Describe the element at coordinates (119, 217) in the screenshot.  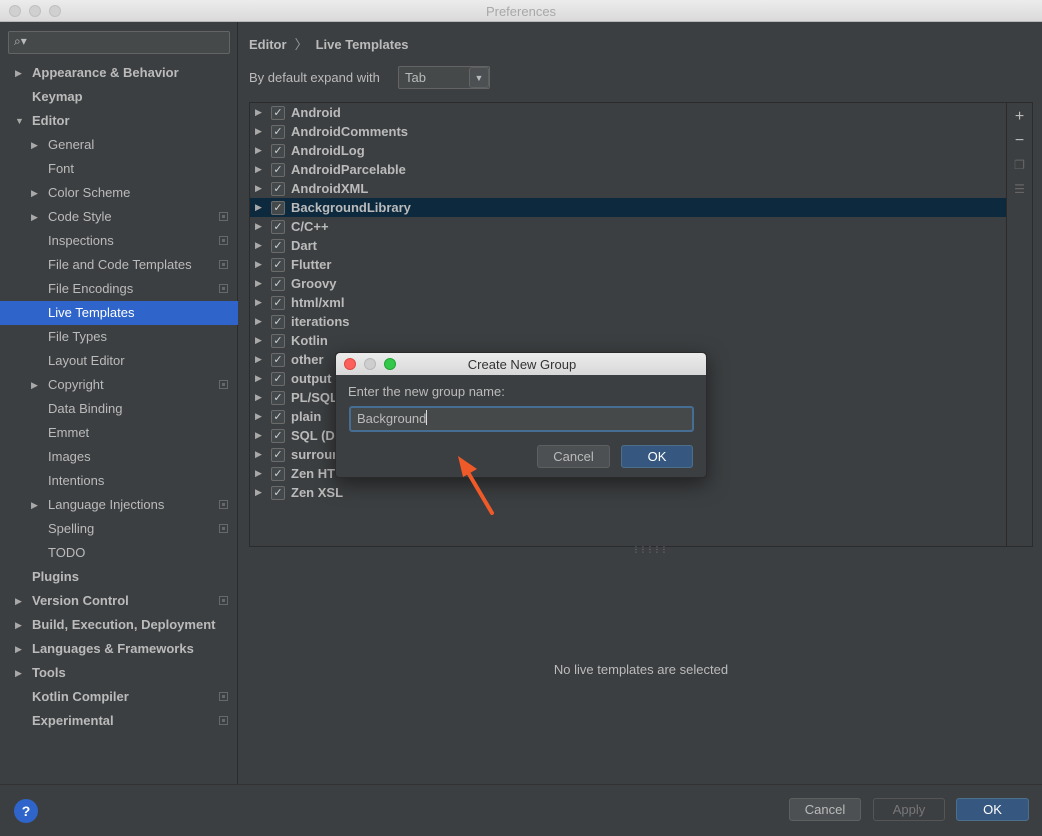
I see `sidebar-item: ▶ Code Style` at that location.